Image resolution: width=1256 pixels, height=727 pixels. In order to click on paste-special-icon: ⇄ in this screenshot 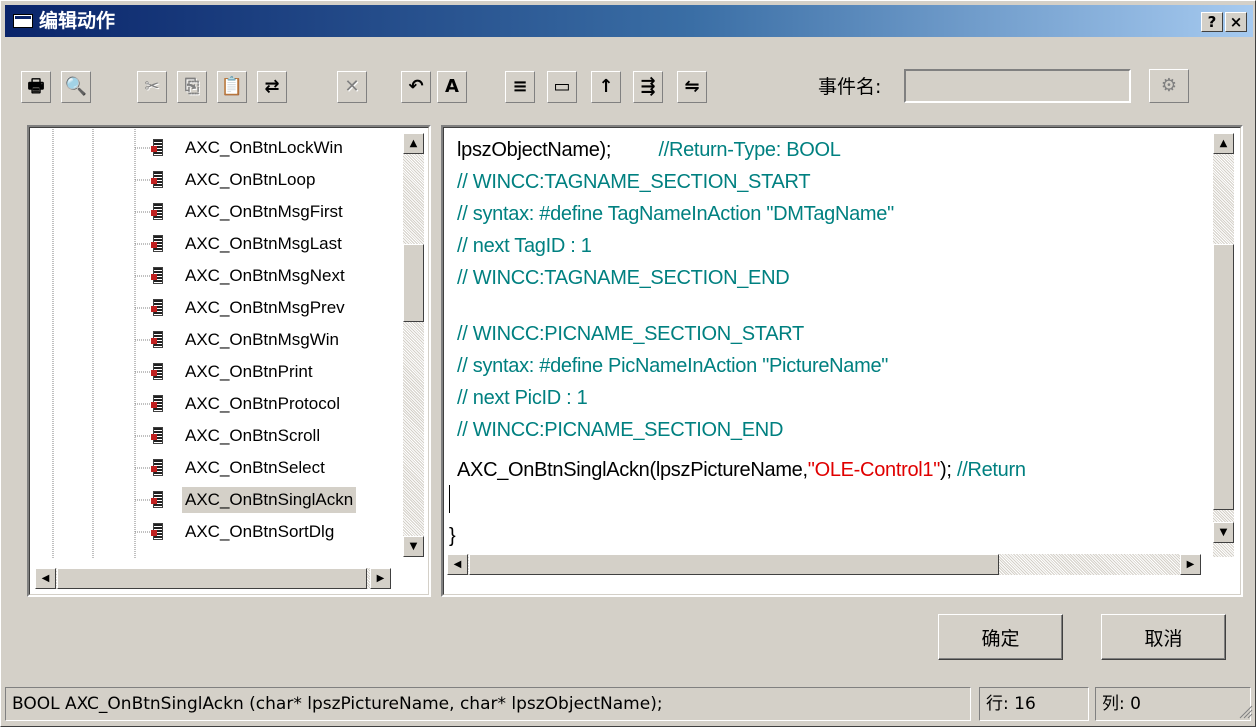, I will do `click(272, 86)`.